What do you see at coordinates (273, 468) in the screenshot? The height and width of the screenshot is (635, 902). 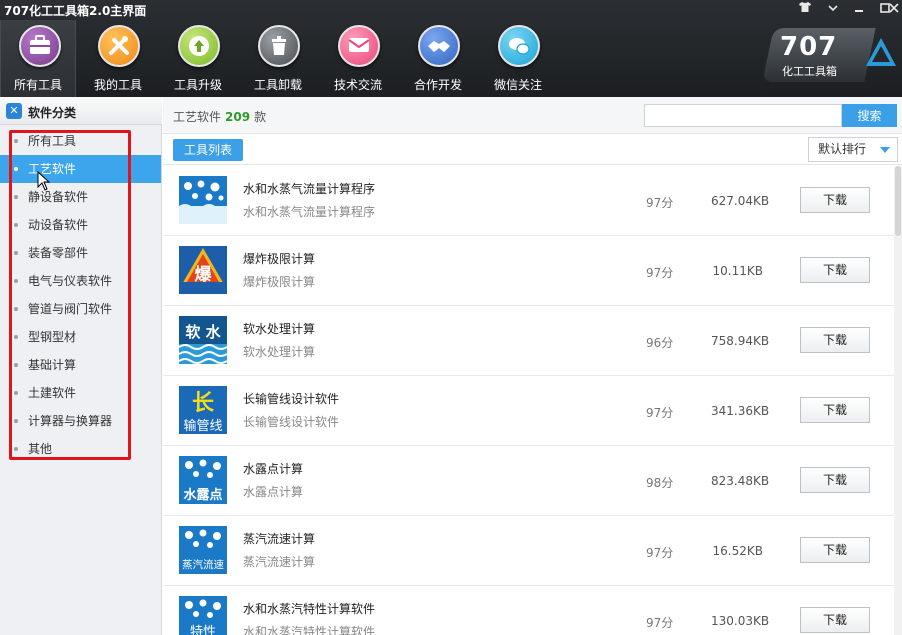 I see `software-name: 水露点计算` at bounding box center [273, 468].